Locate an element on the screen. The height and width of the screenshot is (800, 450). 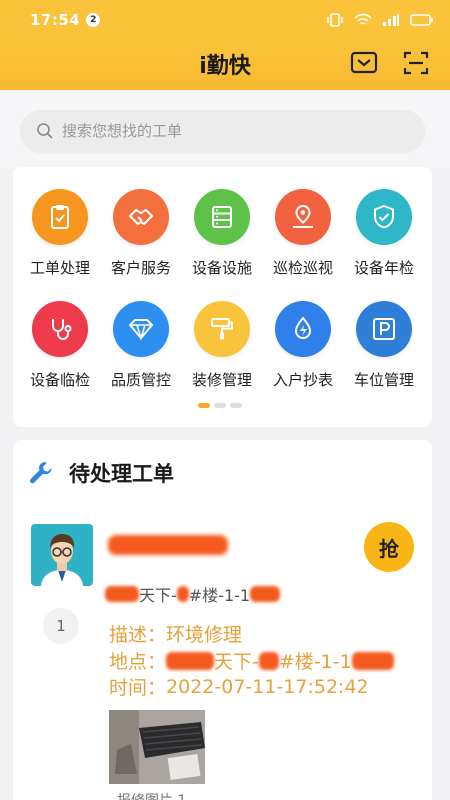
scan-button is located at coordinates (416, 63).